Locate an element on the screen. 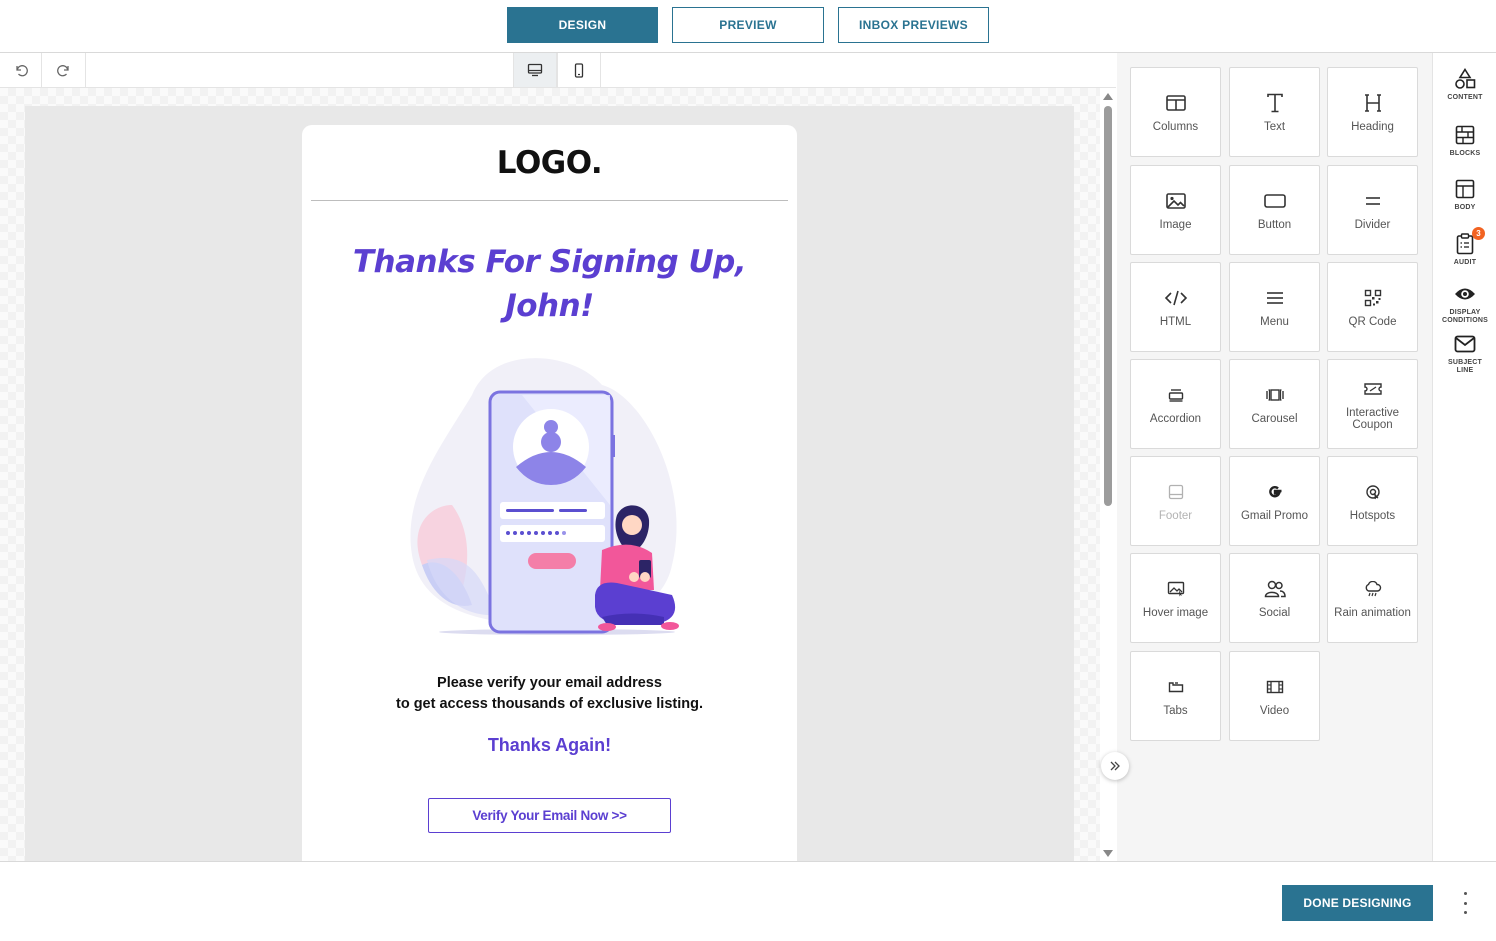  tool-html: HTML is located at coordinates (1175, 307).